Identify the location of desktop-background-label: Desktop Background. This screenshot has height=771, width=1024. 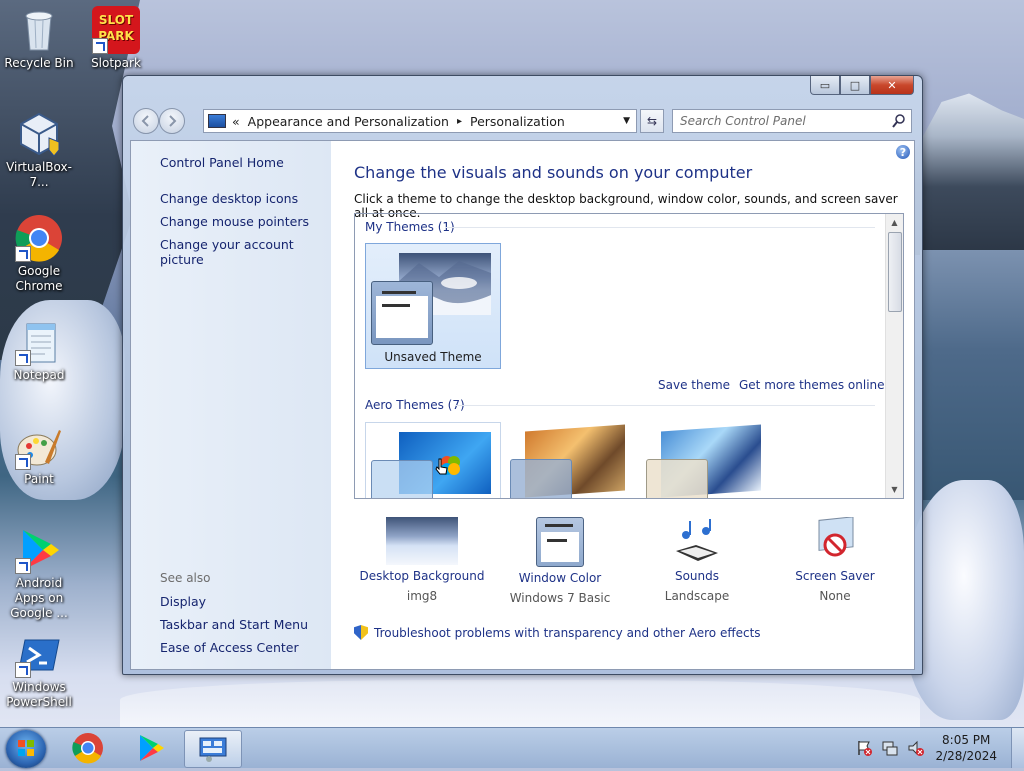
(422, 576).